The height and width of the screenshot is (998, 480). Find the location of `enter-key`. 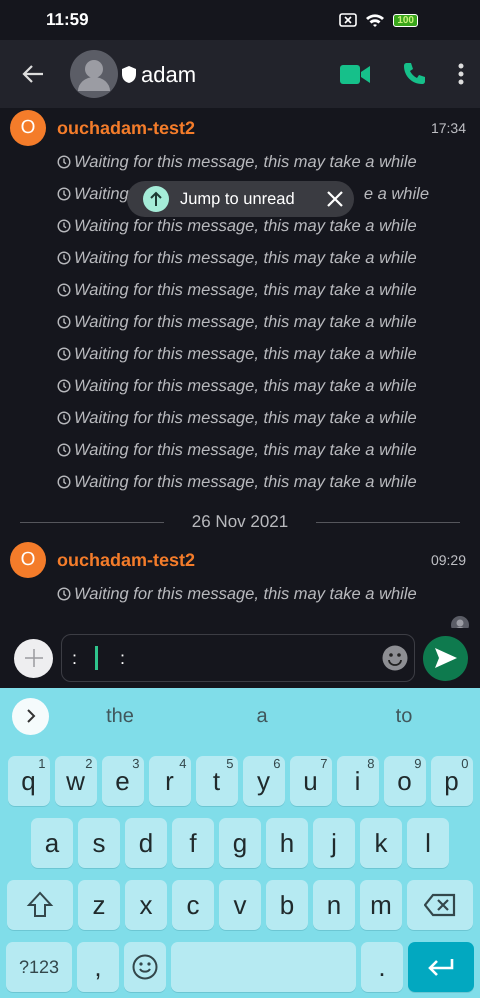

enter-key is located at coordinates (441, 967).